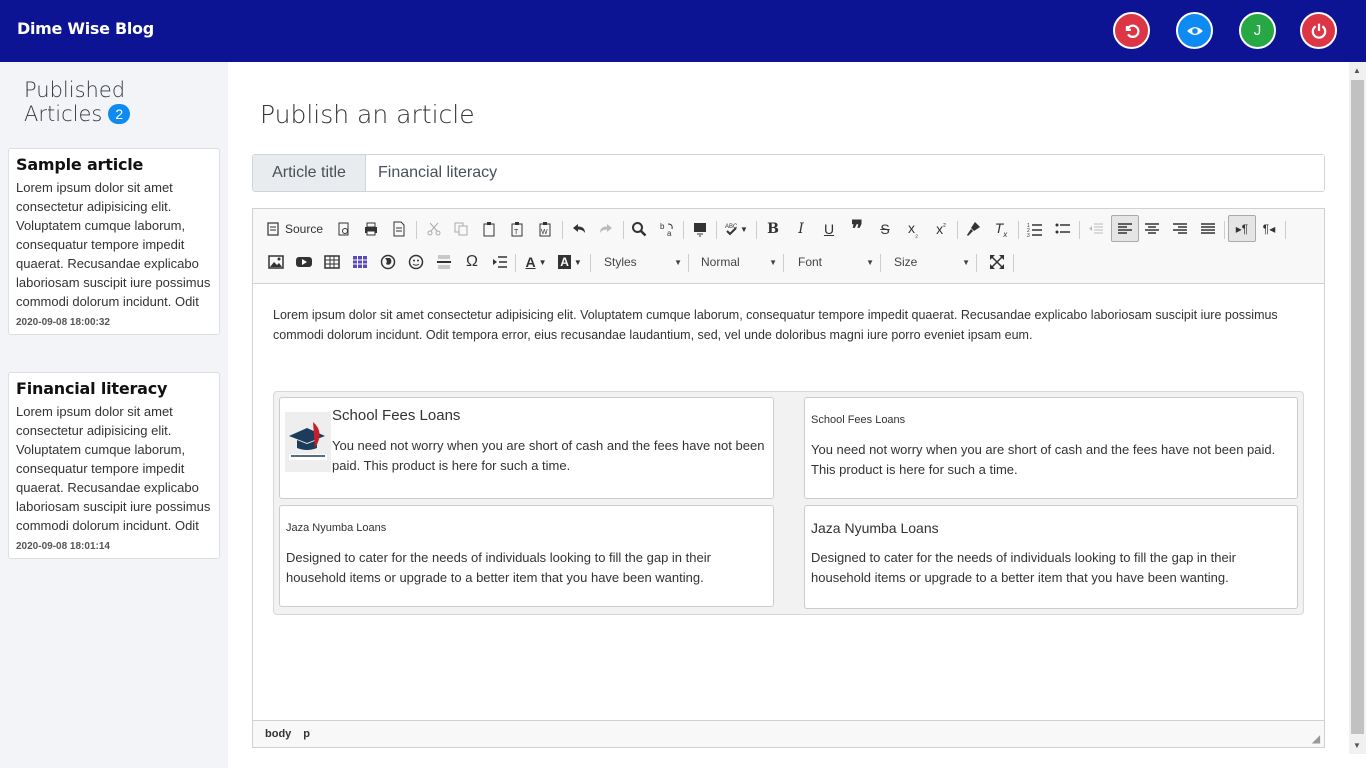  What do you see at coordinates (1180, 229) in the screenshot?
I see `align-right-button` at bounding box center [1180, 229].